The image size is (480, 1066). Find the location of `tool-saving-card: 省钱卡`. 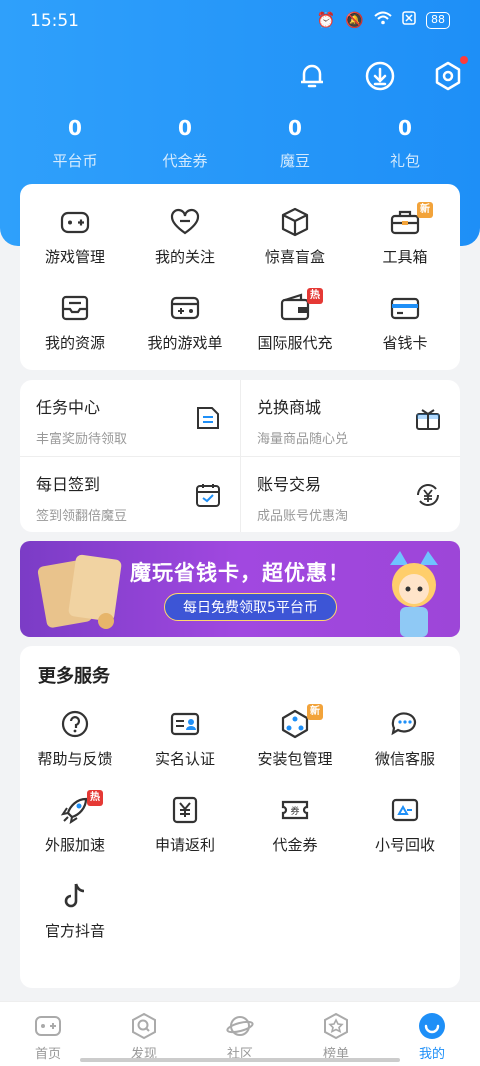

tool-saving-card: 省钱卡 is located at coordinates (405, 317).